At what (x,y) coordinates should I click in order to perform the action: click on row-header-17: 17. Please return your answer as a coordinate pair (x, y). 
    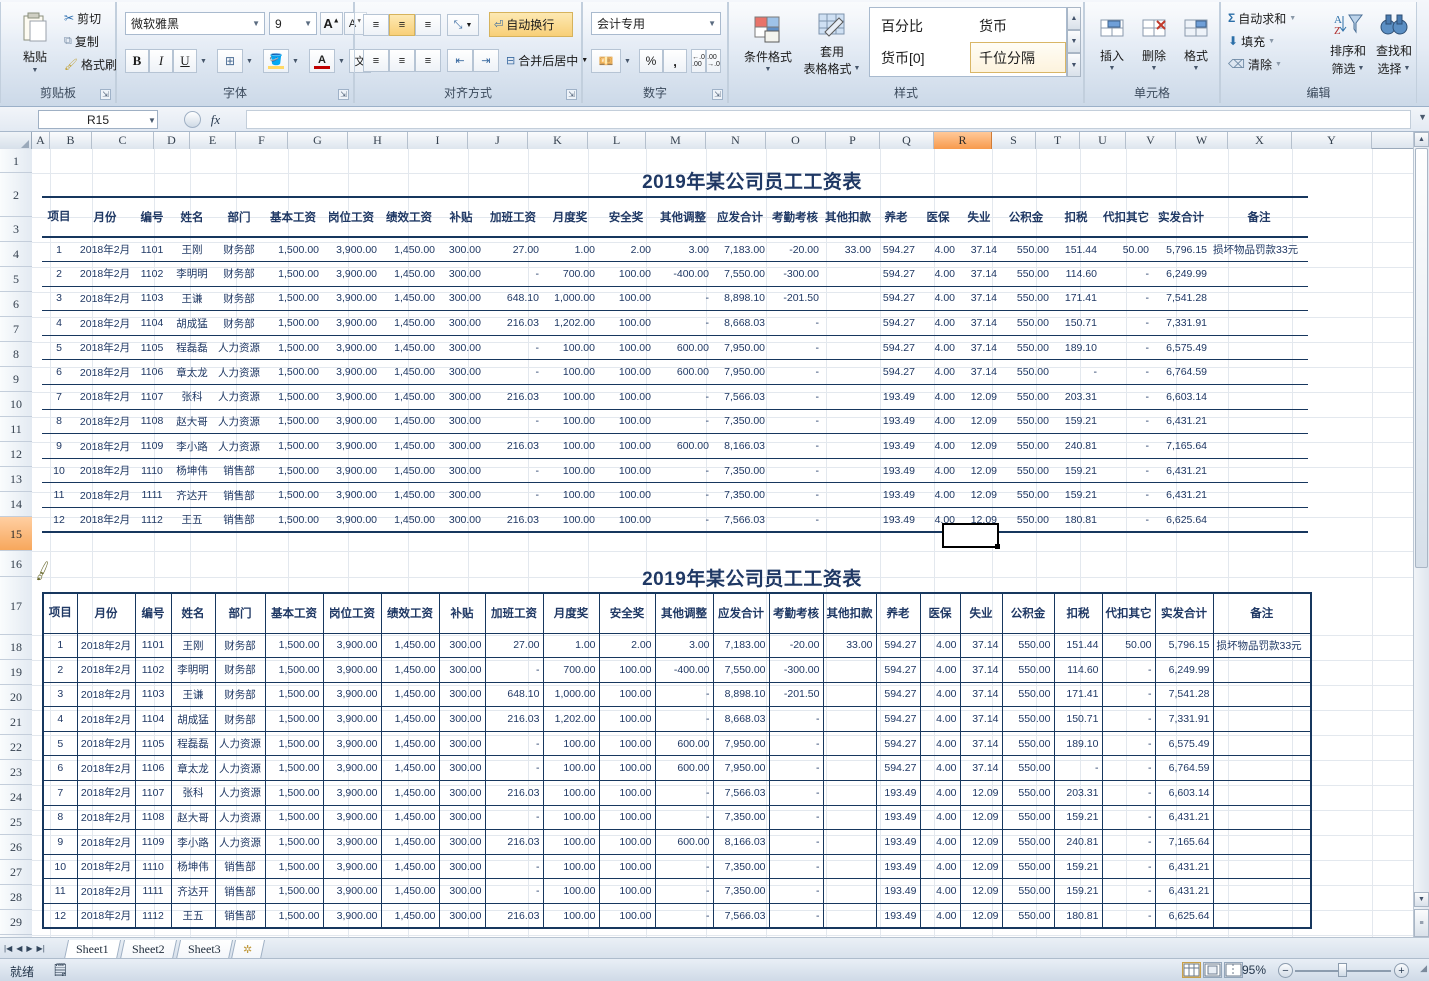
    Looking at the image, I should click on (16, 606).